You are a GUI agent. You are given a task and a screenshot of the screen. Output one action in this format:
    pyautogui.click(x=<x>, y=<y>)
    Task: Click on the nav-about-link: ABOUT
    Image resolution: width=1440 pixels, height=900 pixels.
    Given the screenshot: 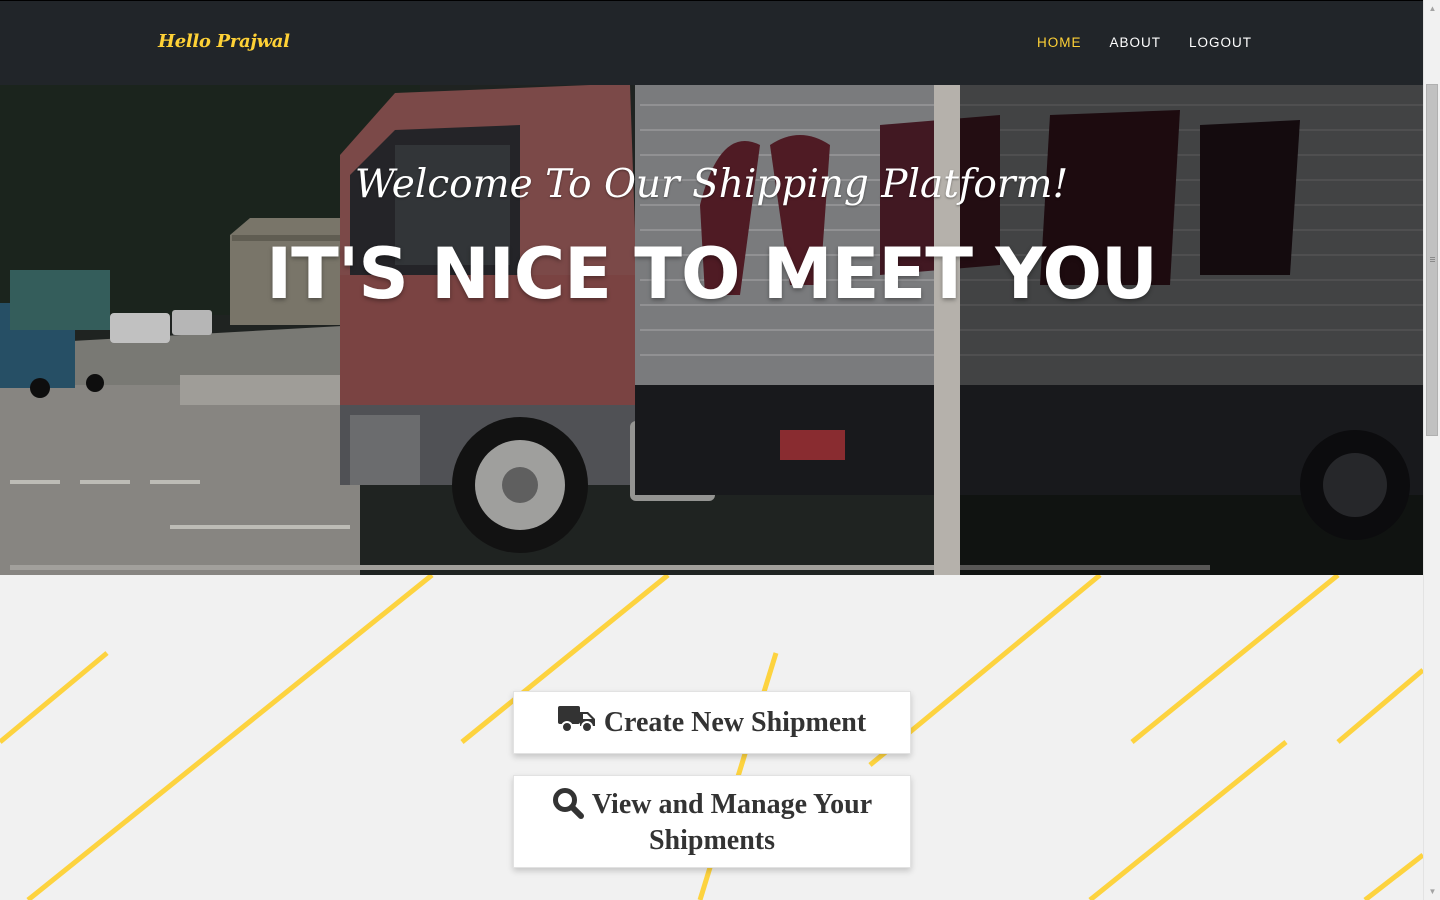 What is the action you would take?
    pyautogui.click(x=1135, y=42)
    